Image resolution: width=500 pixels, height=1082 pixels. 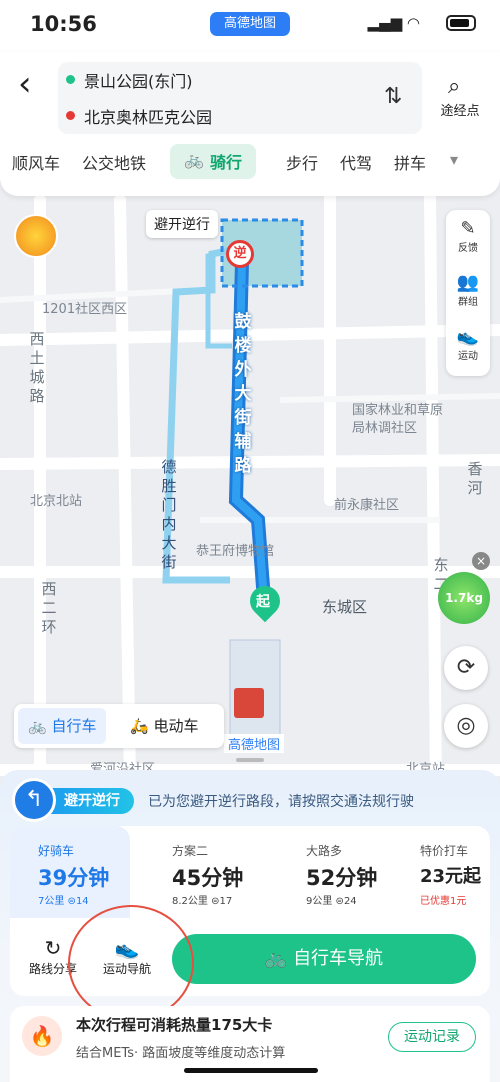 What do you see at coordinates (82, 901) in the screenshot?
I see `option-lights: 14` at bounding box center [82, 901].